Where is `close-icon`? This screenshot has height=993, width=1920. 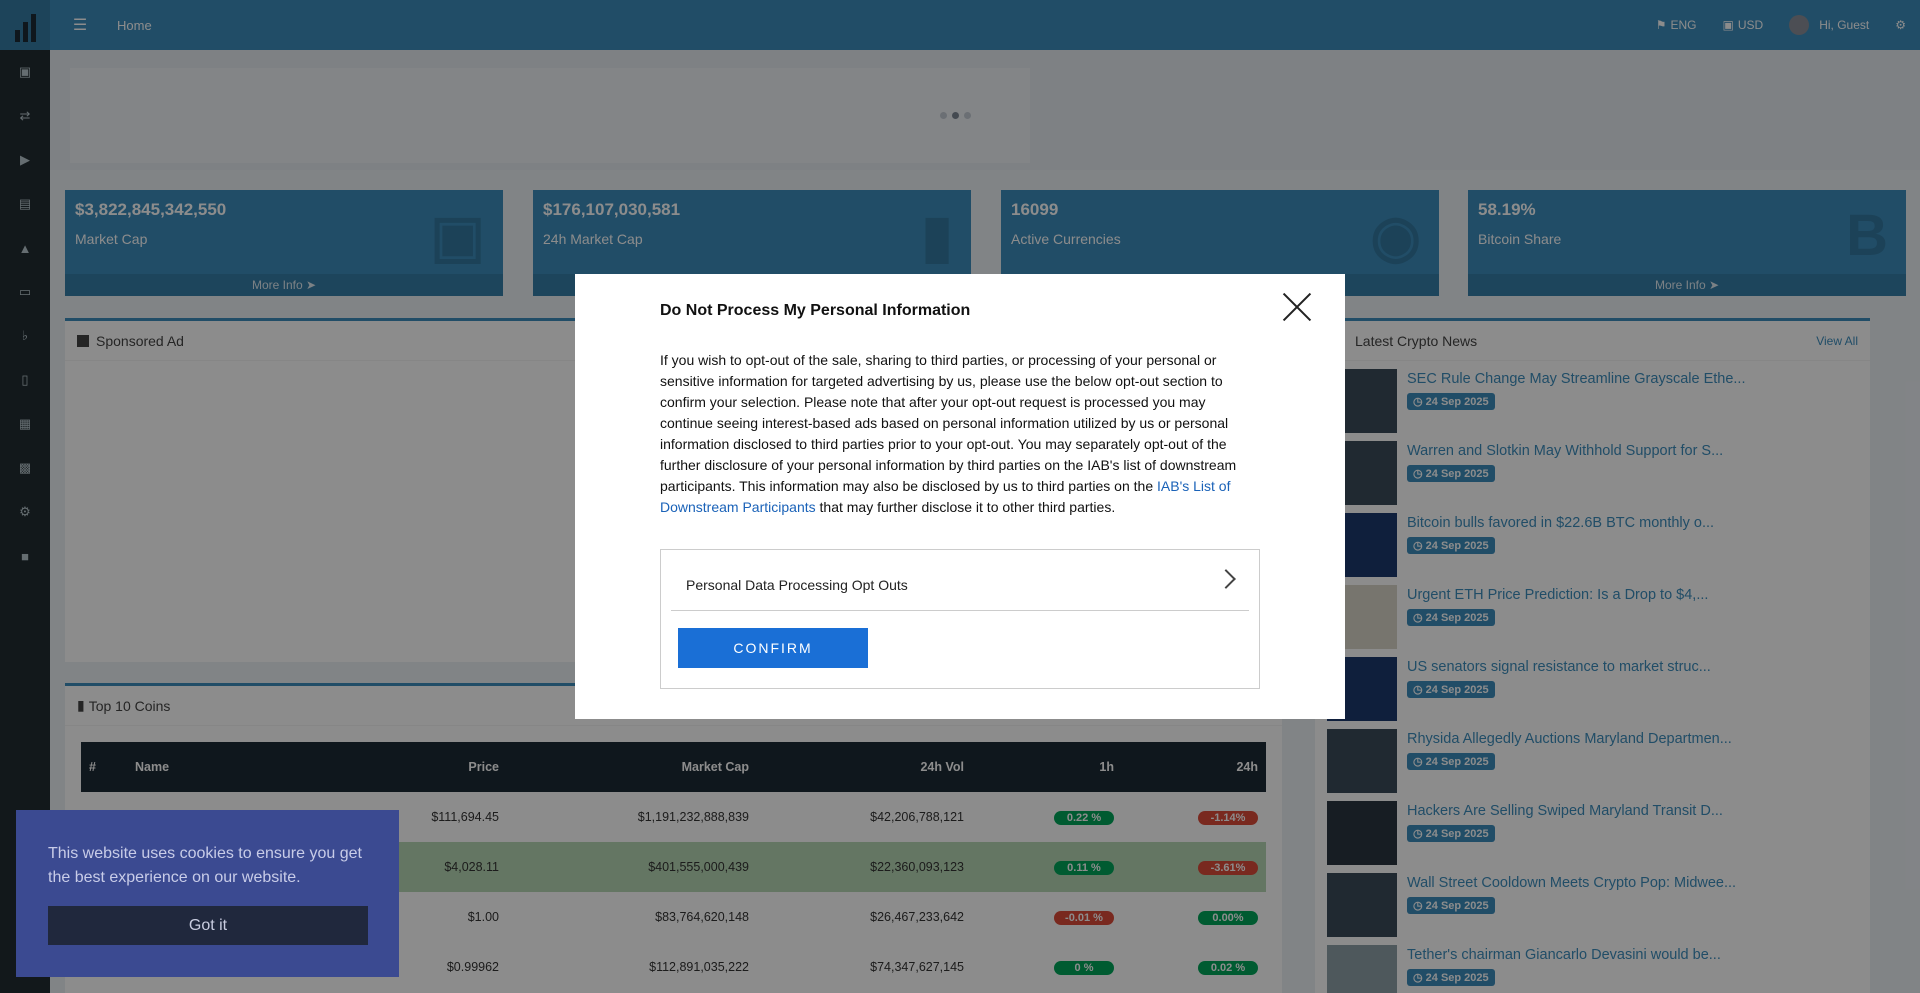
close-icon is located at coordinates (1297, 307).